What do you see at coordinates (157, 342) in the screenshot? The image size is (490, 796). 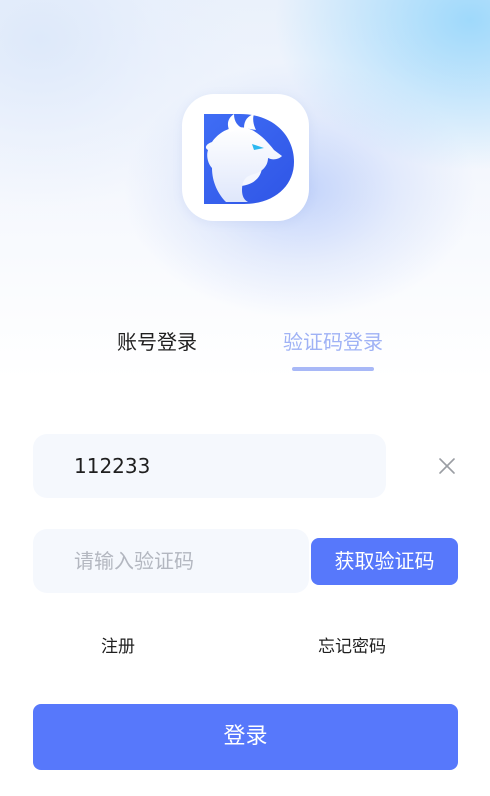 I see `tab-account-login: 账号登录` at bounding box center [157, 342].